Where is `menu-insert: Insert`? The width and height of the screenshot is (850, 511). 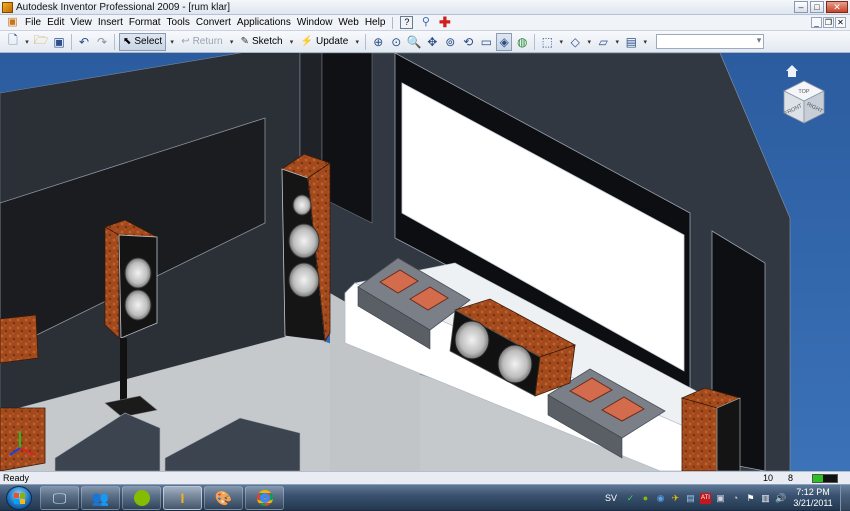
menu-insert: Insert is located at coordinates (110, 22).